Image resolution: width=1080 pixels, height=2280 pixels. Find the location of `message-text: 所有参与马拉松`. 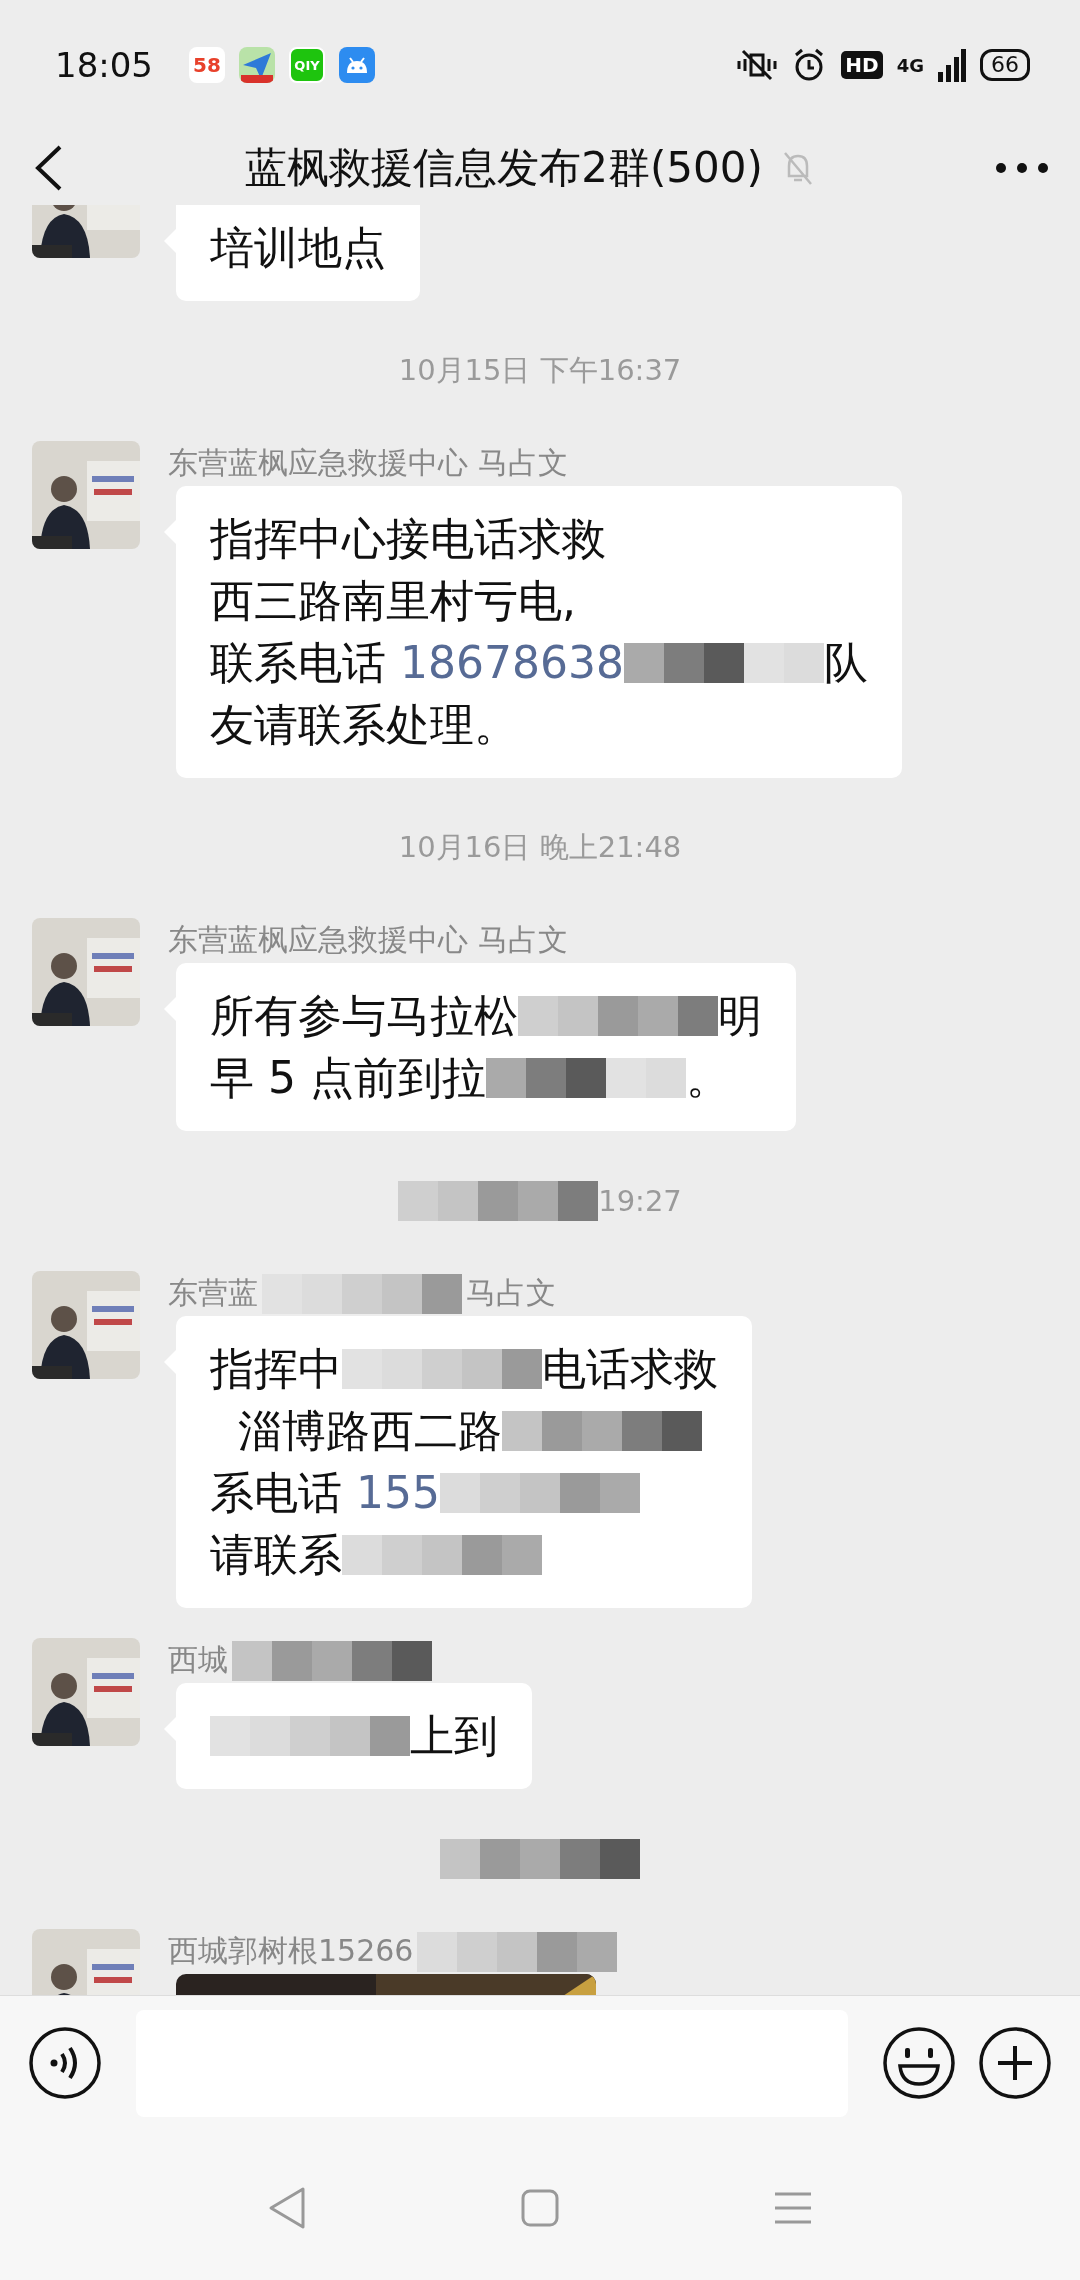

message-text: 所有参与马拉松 is located at coordinates (364, 1016).